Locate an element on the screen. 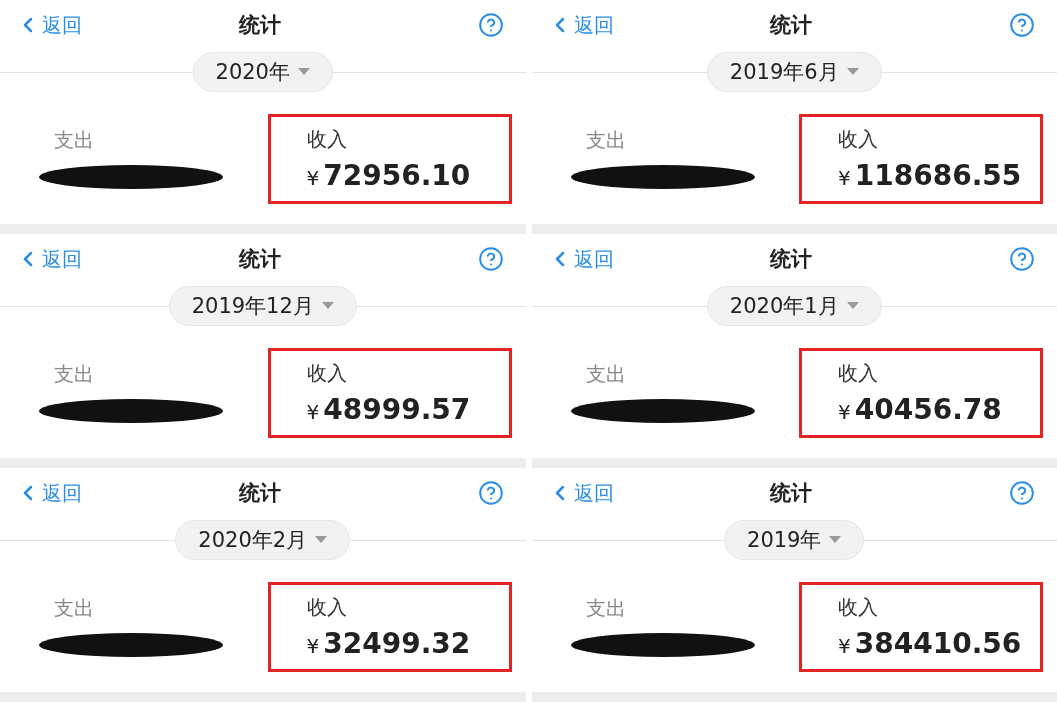  period-selector: 2019年12月 is located at coordinates (262, 306).